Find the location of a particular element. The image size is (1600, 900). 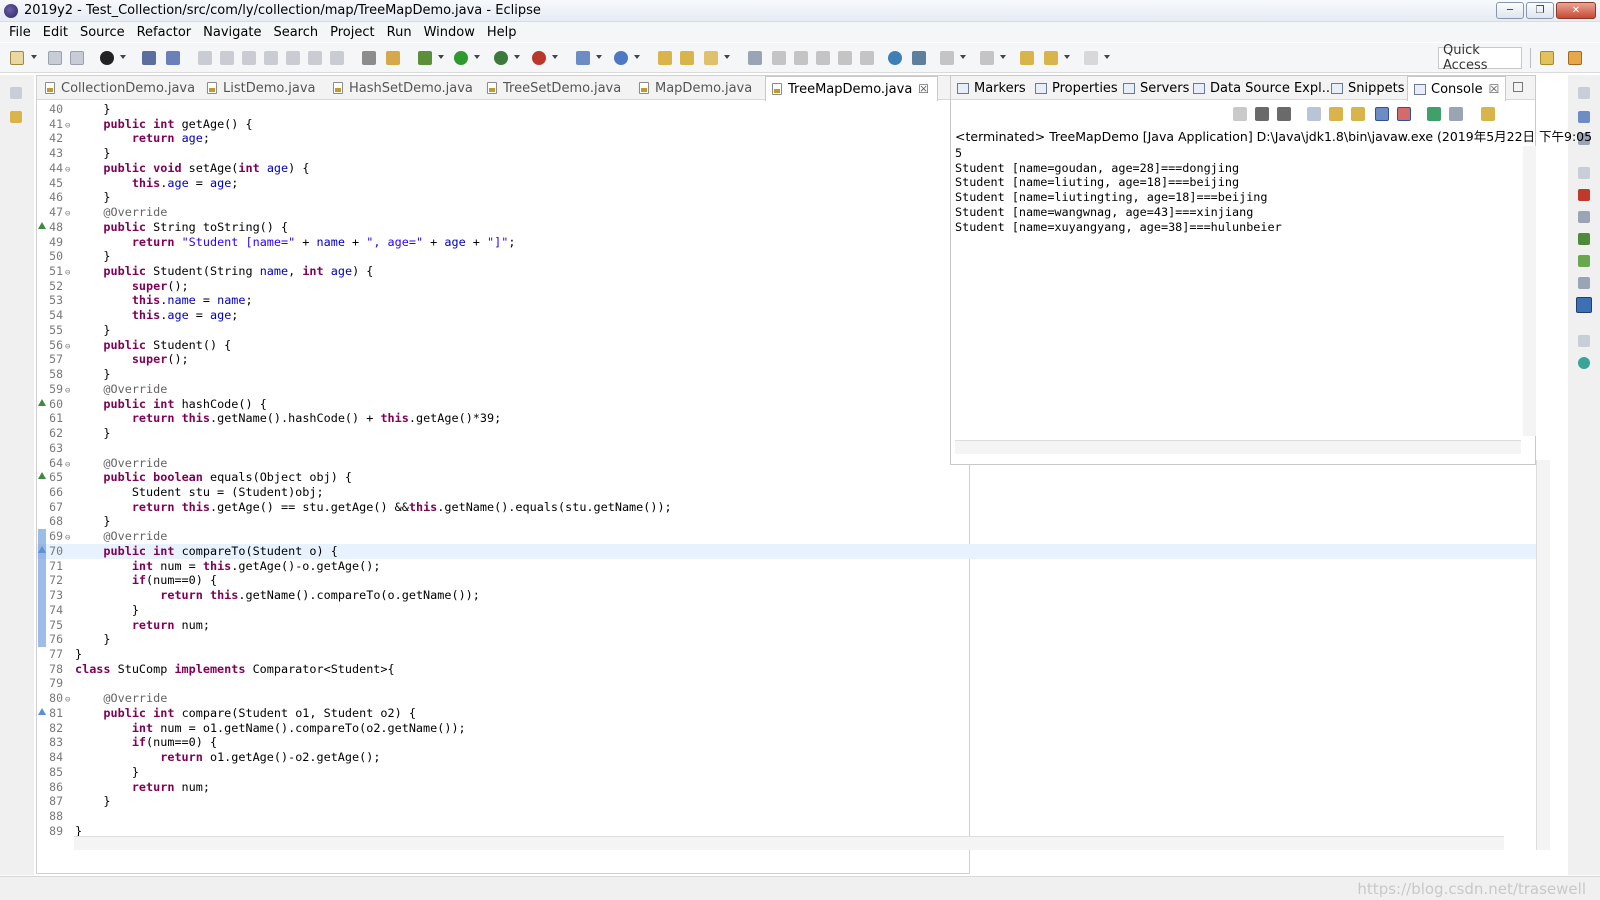

new-class-icon is located at coordinates (621, 58).